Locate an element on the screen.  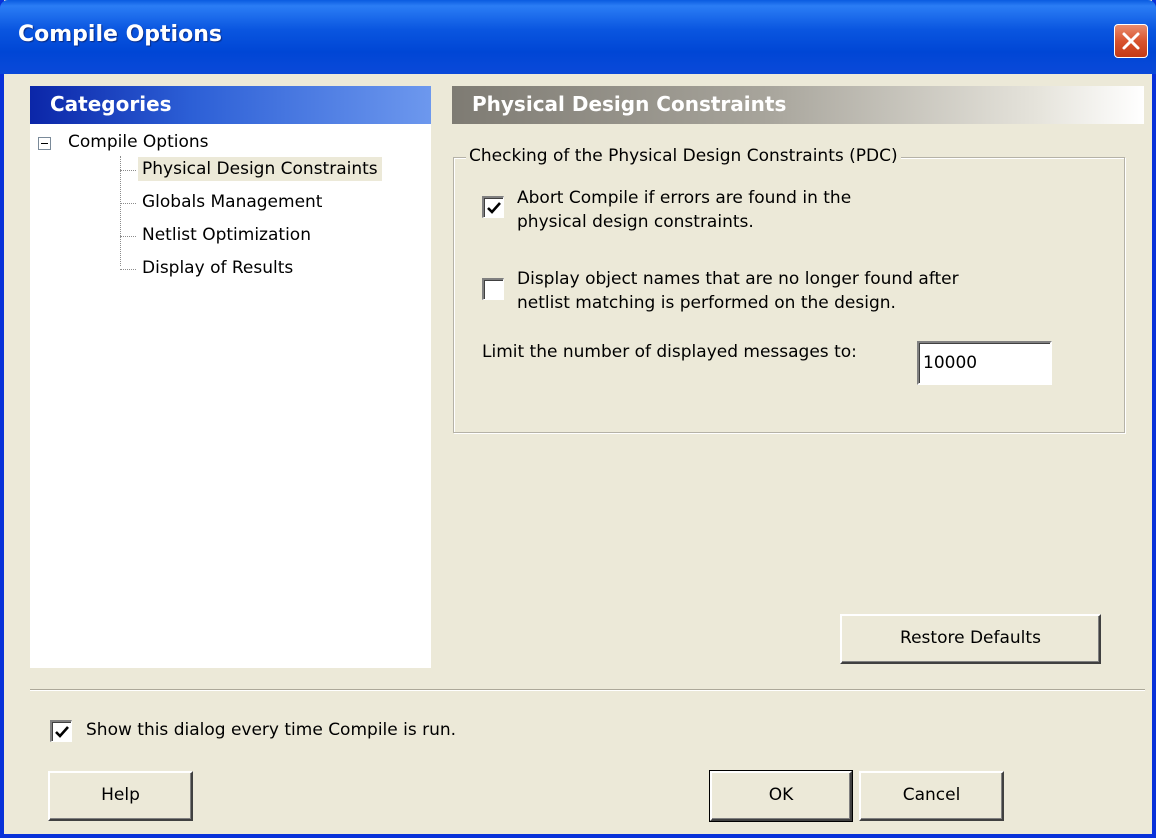
limit-messages-input is located at coordinates (984, 363).